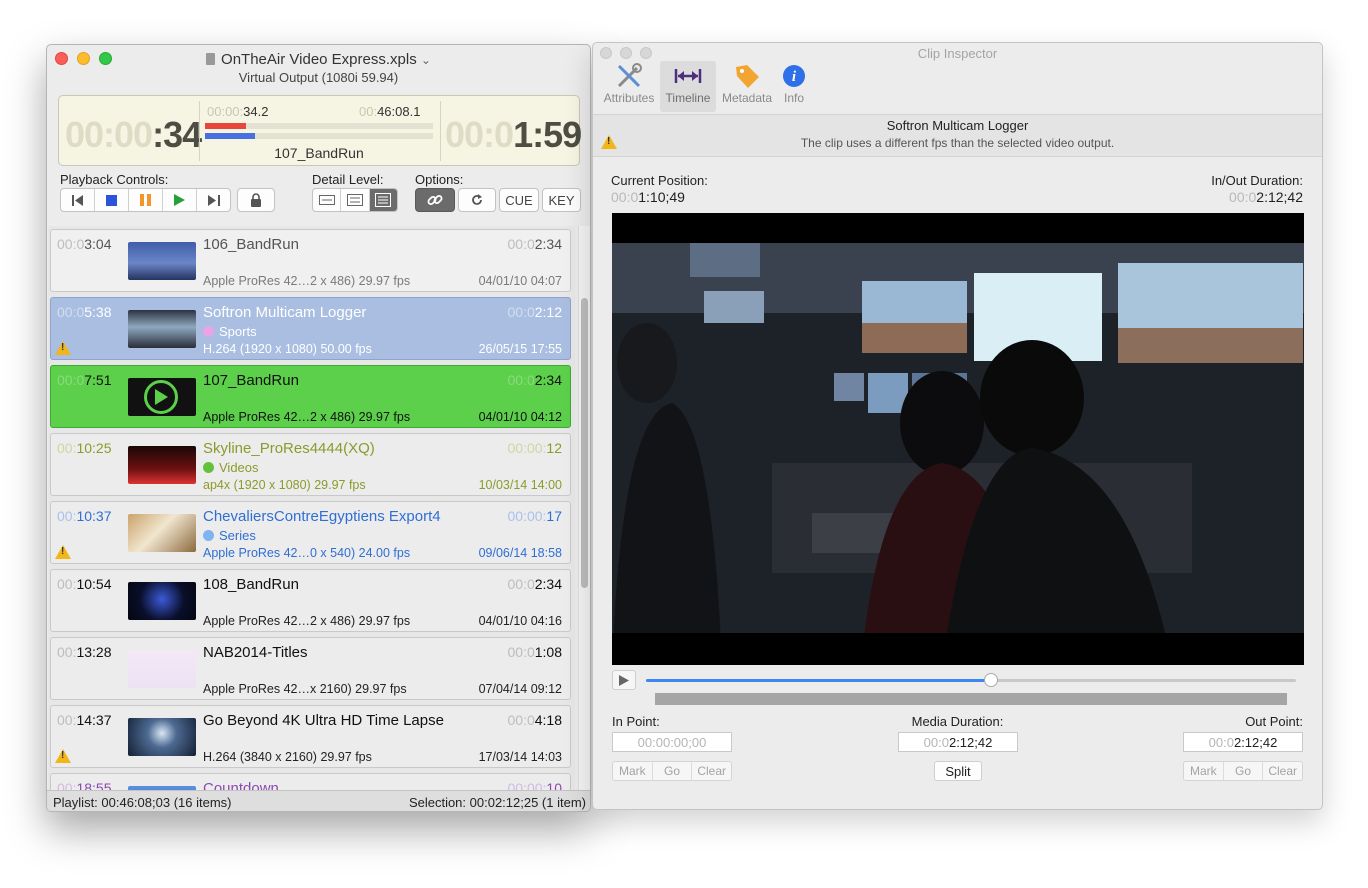  I want to click on preview-play-button, so click(624, 680).